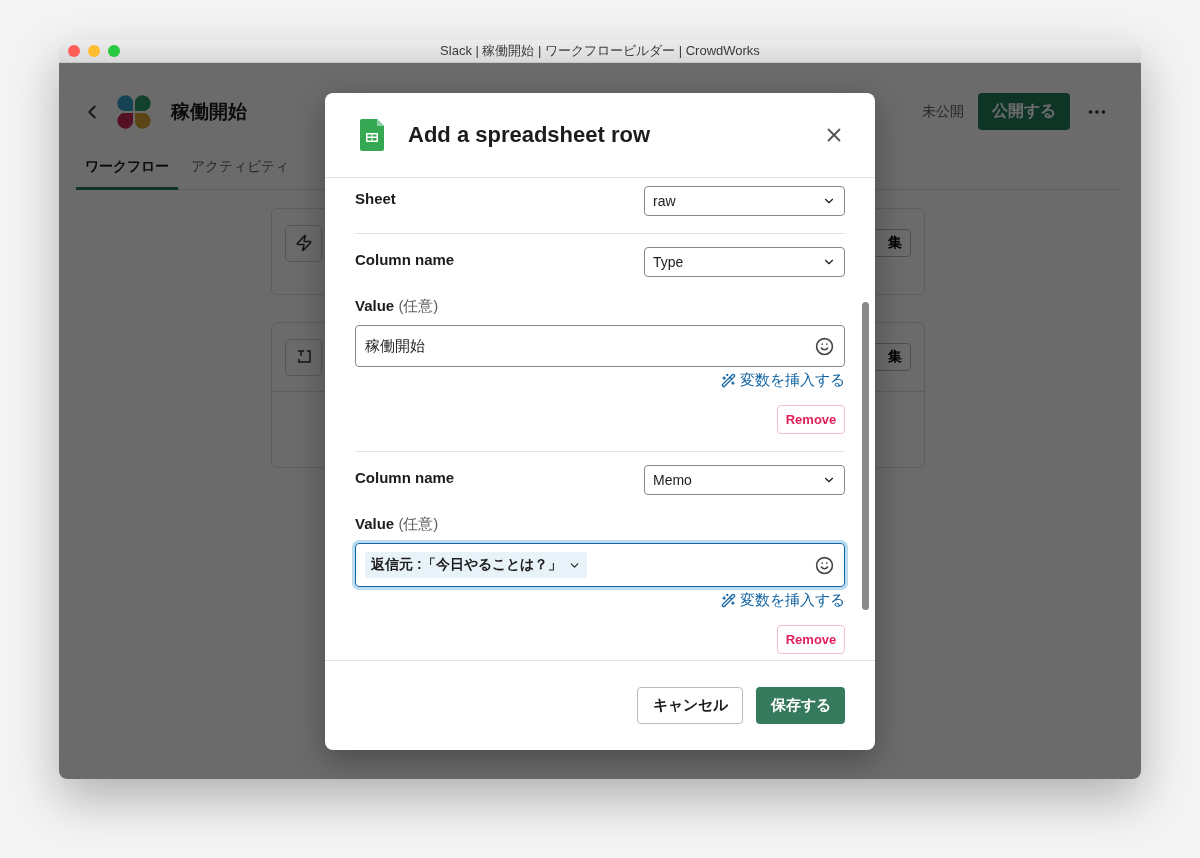  I want to click on variable-token: 返信元 :「今日やることは？」, so click(476, 565).